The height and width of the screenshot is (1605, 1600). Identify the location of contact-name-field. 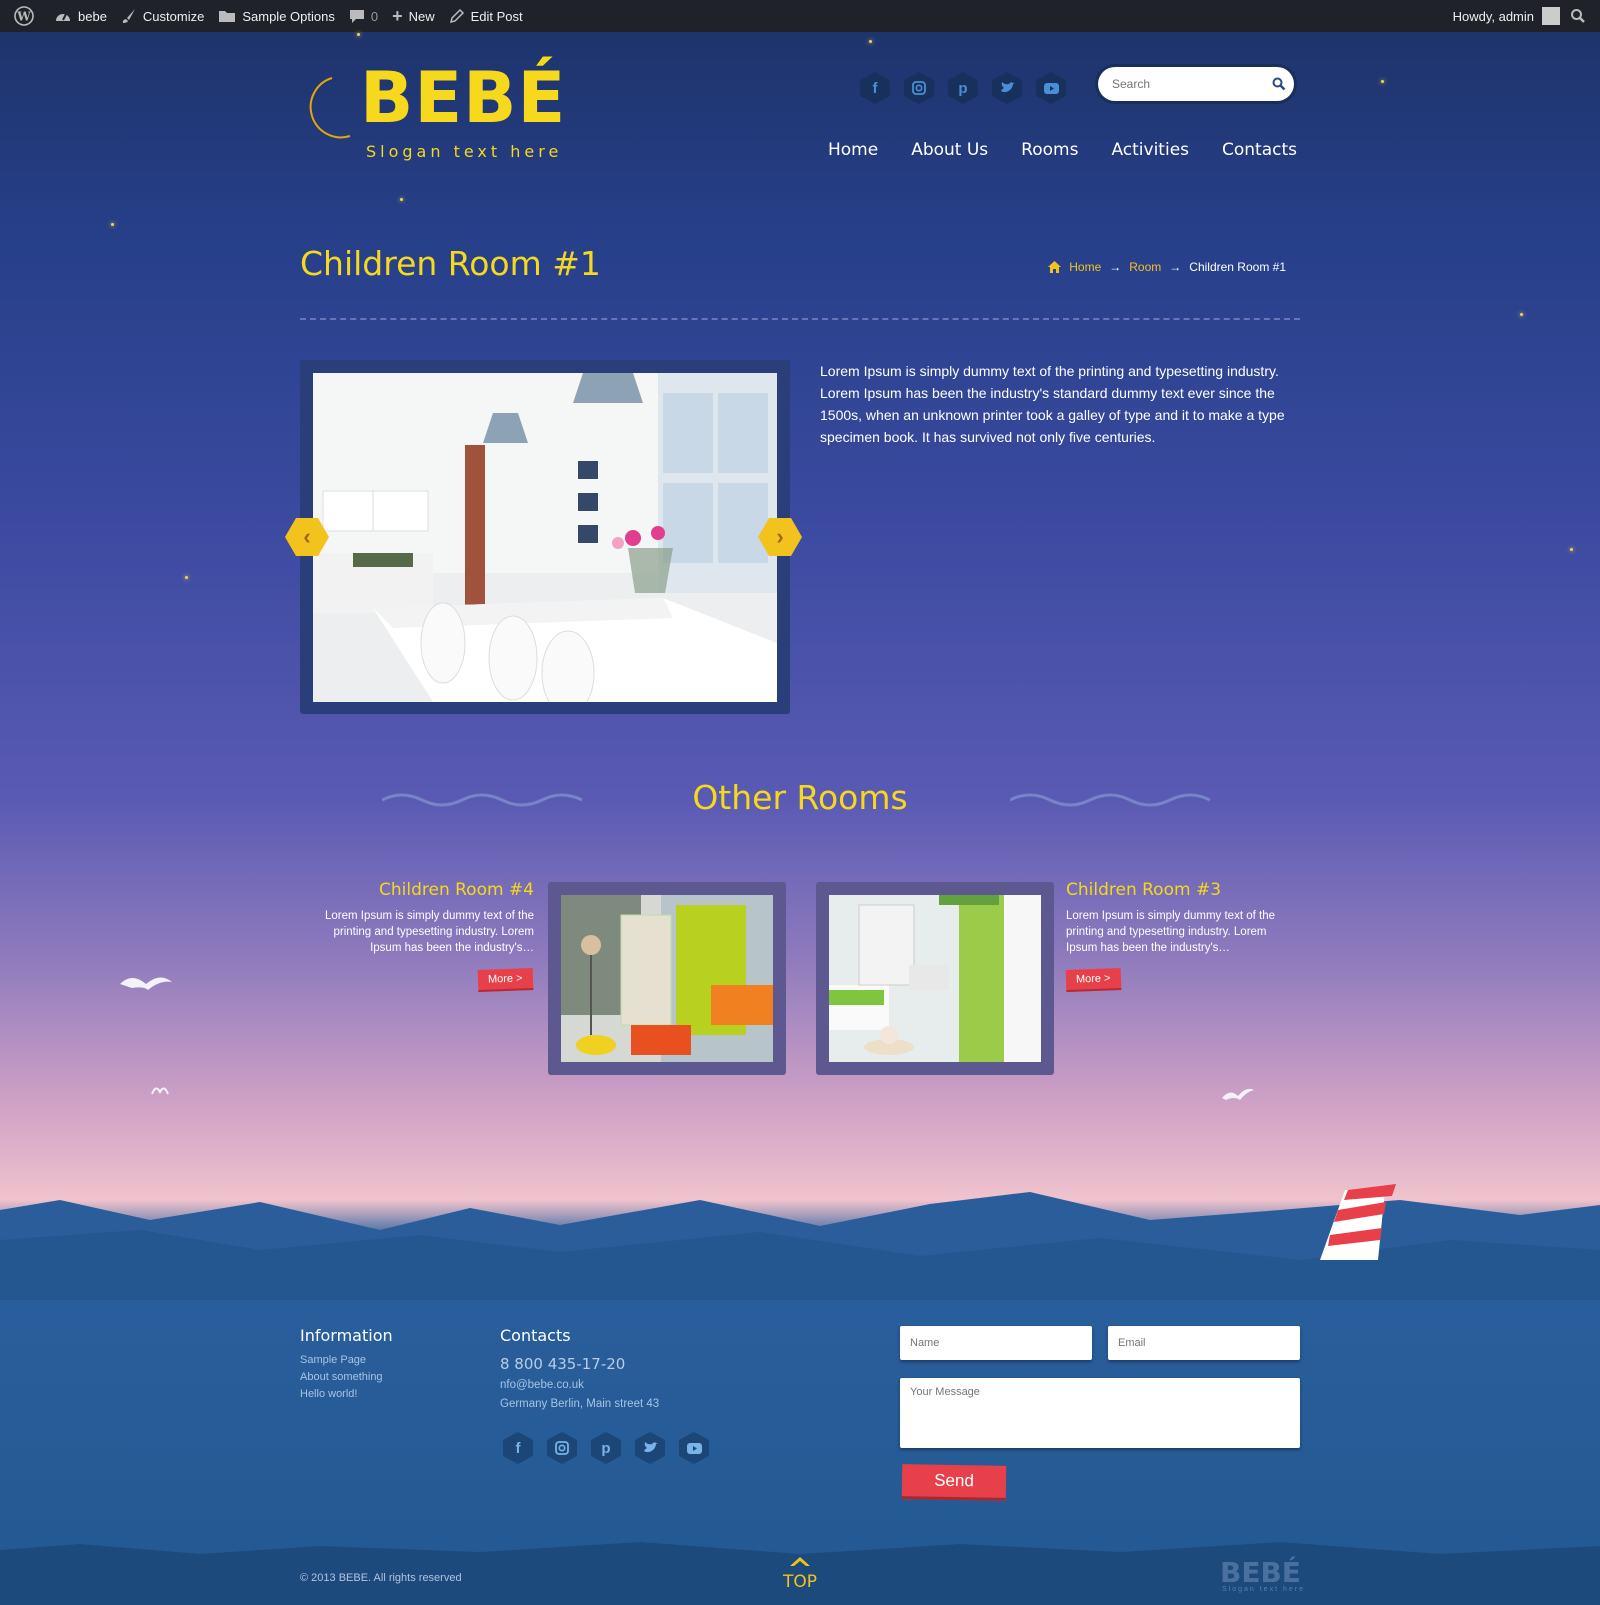
(996, 1343).